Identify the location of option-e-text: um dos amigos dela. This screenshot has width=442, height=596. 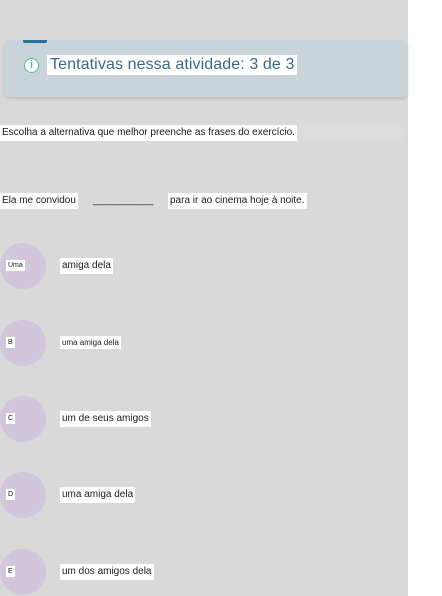
(107, 572).